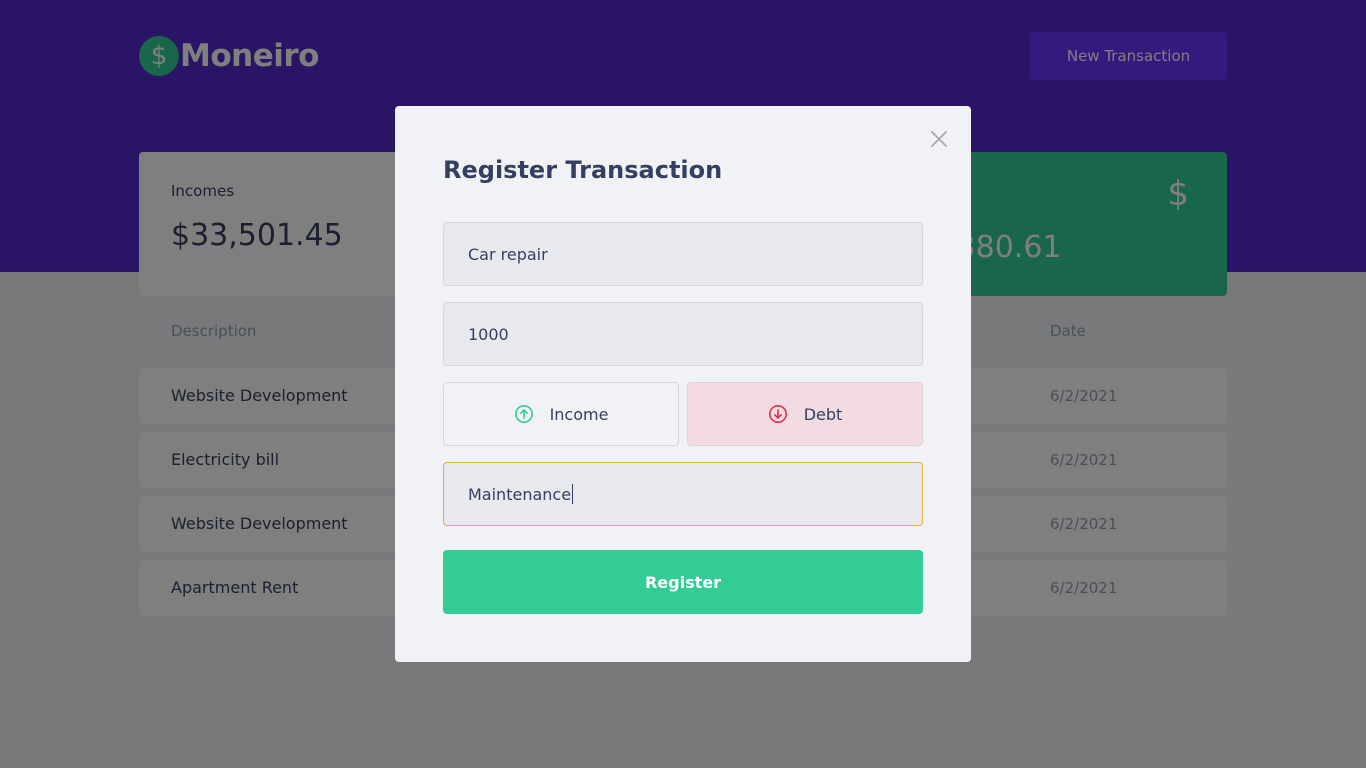 This screenshot has height=768, width=1366. I want to click on income-type-button: Income, so click(561, 414).